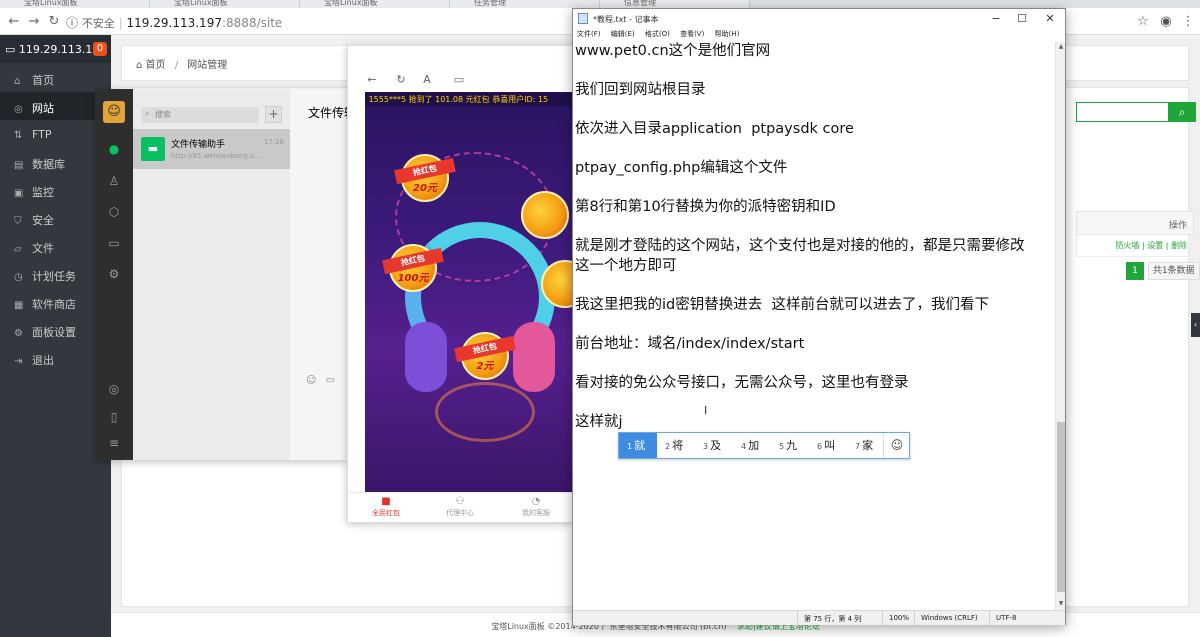 Image resolution: width=1200 pixels, height=637 pixels. I want to click on status-zoom: 100%, so click(899, 618).